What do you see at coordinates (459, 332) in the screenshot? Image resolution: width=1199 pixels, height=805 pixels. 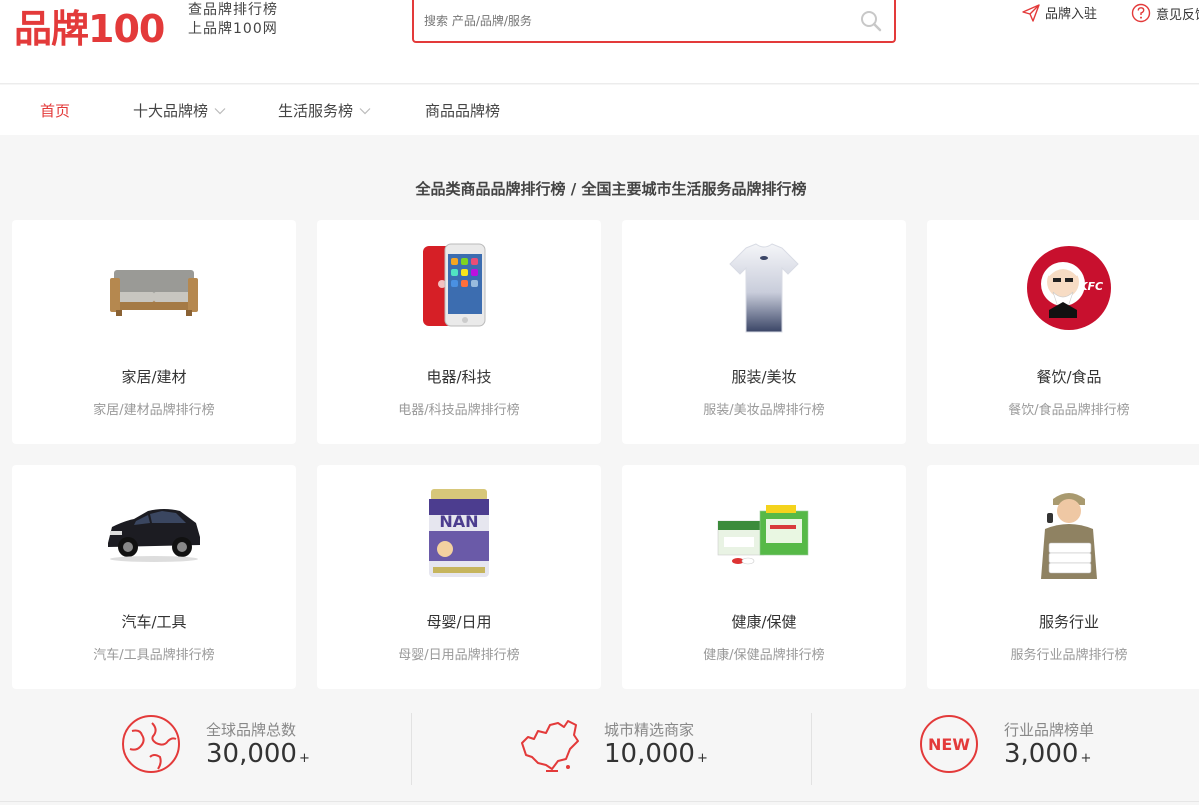 I see `category-card-electronics: 电器/科技 电器/科技品牌排行榜` at bounding box center [459, 332].